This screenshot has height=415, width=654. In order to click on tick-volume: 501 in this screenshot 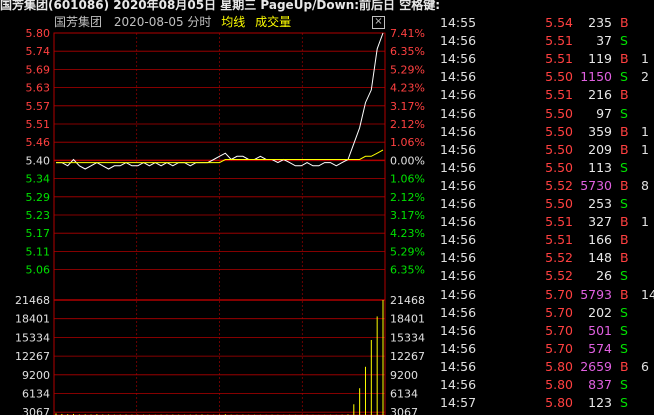, I will do `click(600, 330)`.